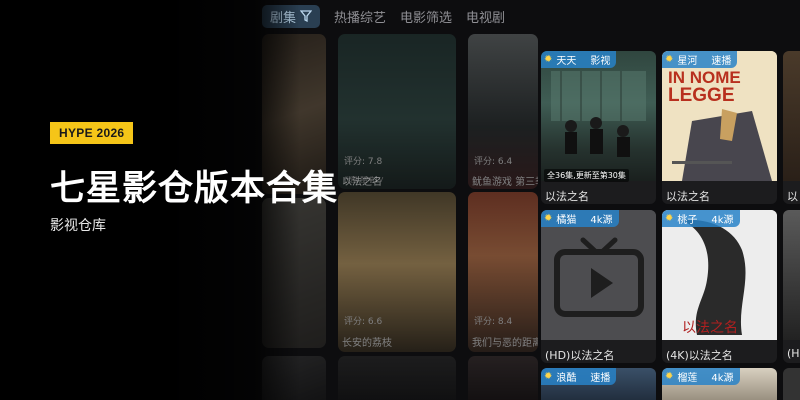 The height and width of the screenshot is (400, 800). I want to click on poster-title: 我们与恶的距离, so click(505, 343).